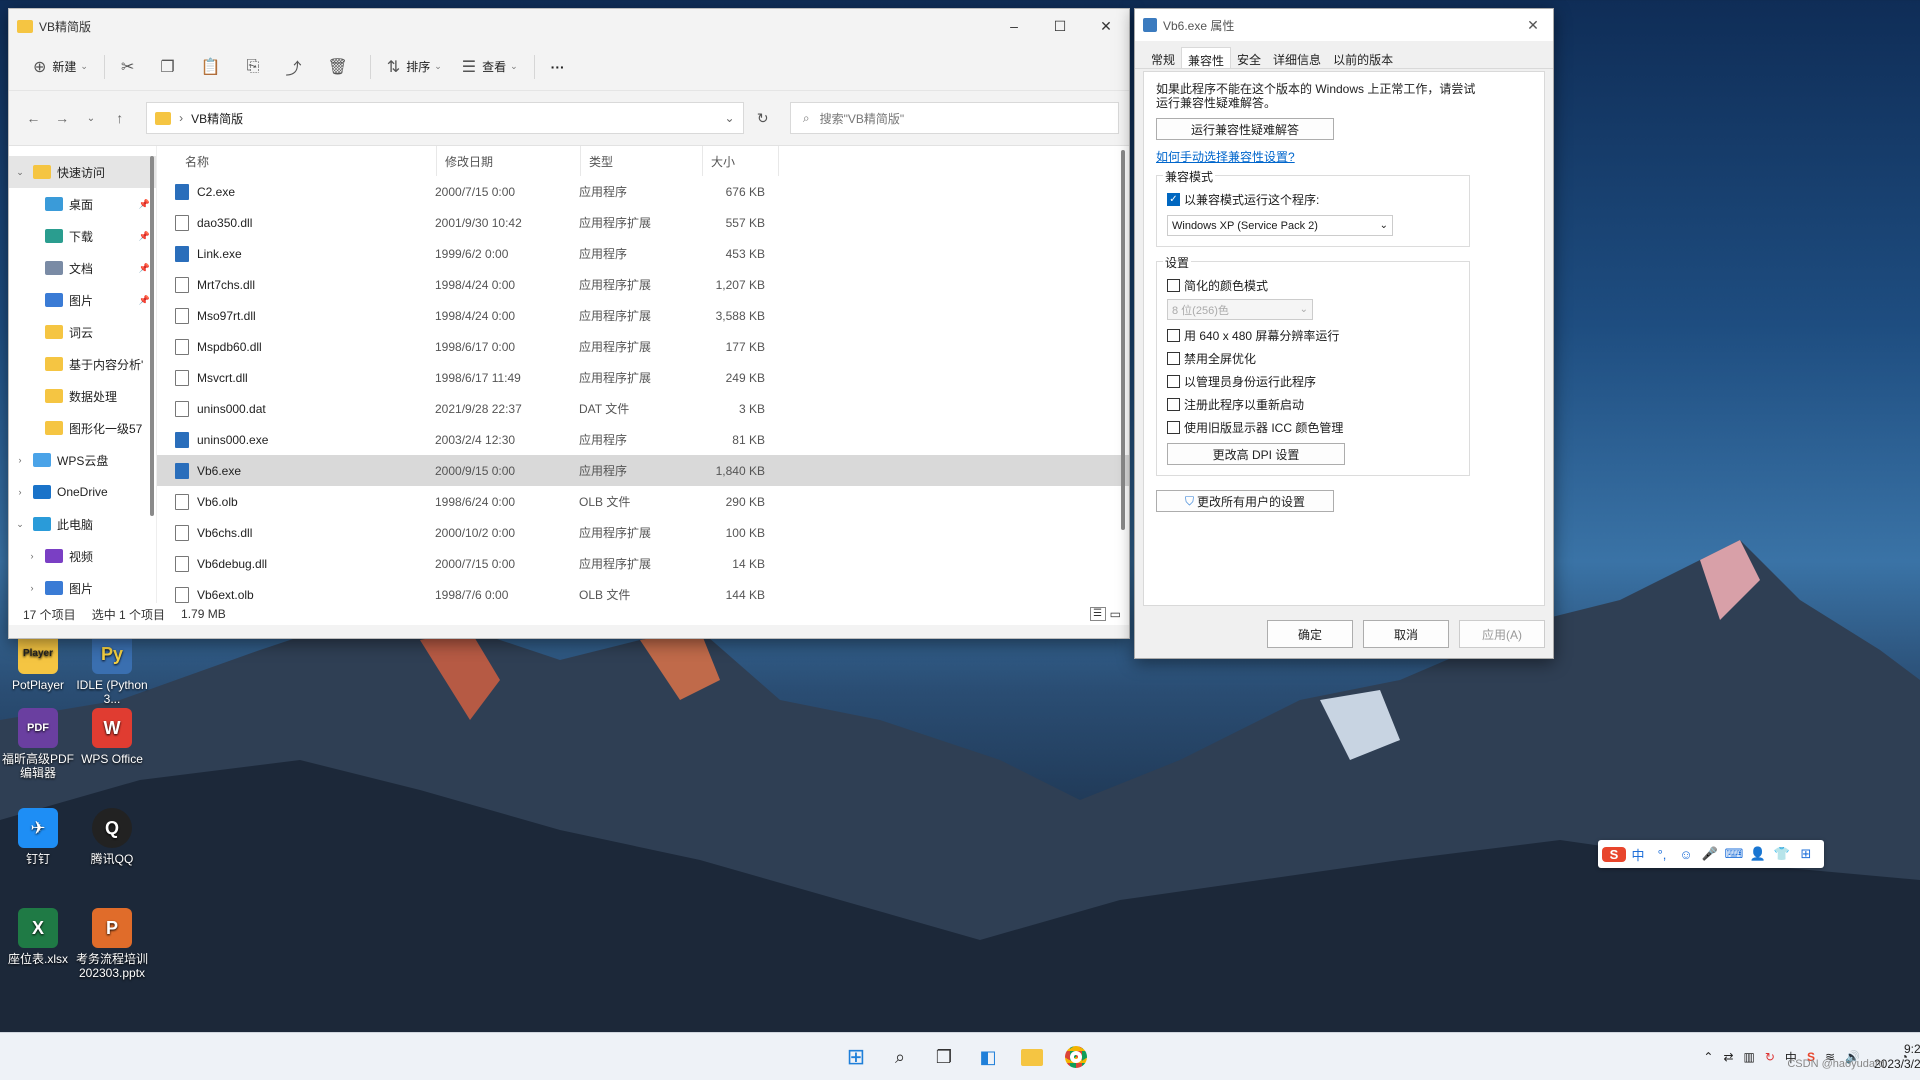 The width and height of the screenshot is (1920, 1080). I want to click on minimize-button: –, so click(1014, 26).